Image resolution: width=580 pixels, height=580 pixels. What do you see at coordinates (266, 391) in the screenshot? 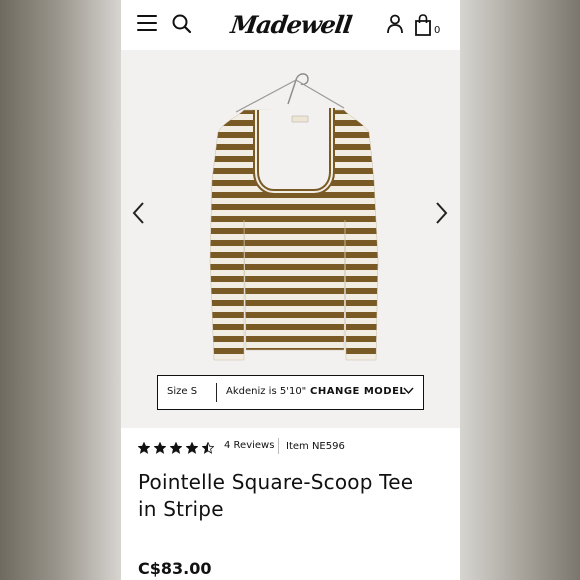
I see `model-height-info: Akdeniz is 5'10"` at bounding box center [266, 391].